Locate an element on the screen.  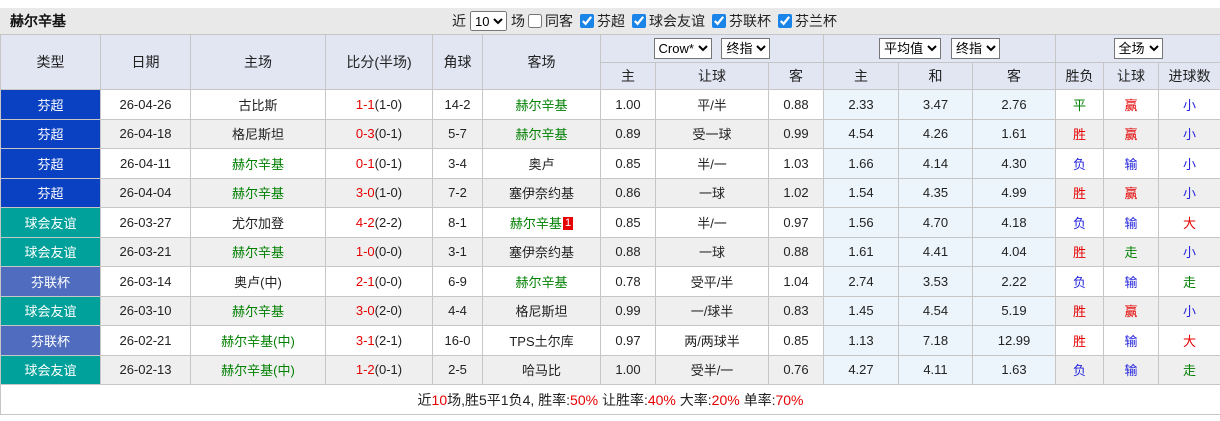
league-filters: 芬超 球会友谊 芬联杯 芬兰杯 is located at coordinates (705, 21).